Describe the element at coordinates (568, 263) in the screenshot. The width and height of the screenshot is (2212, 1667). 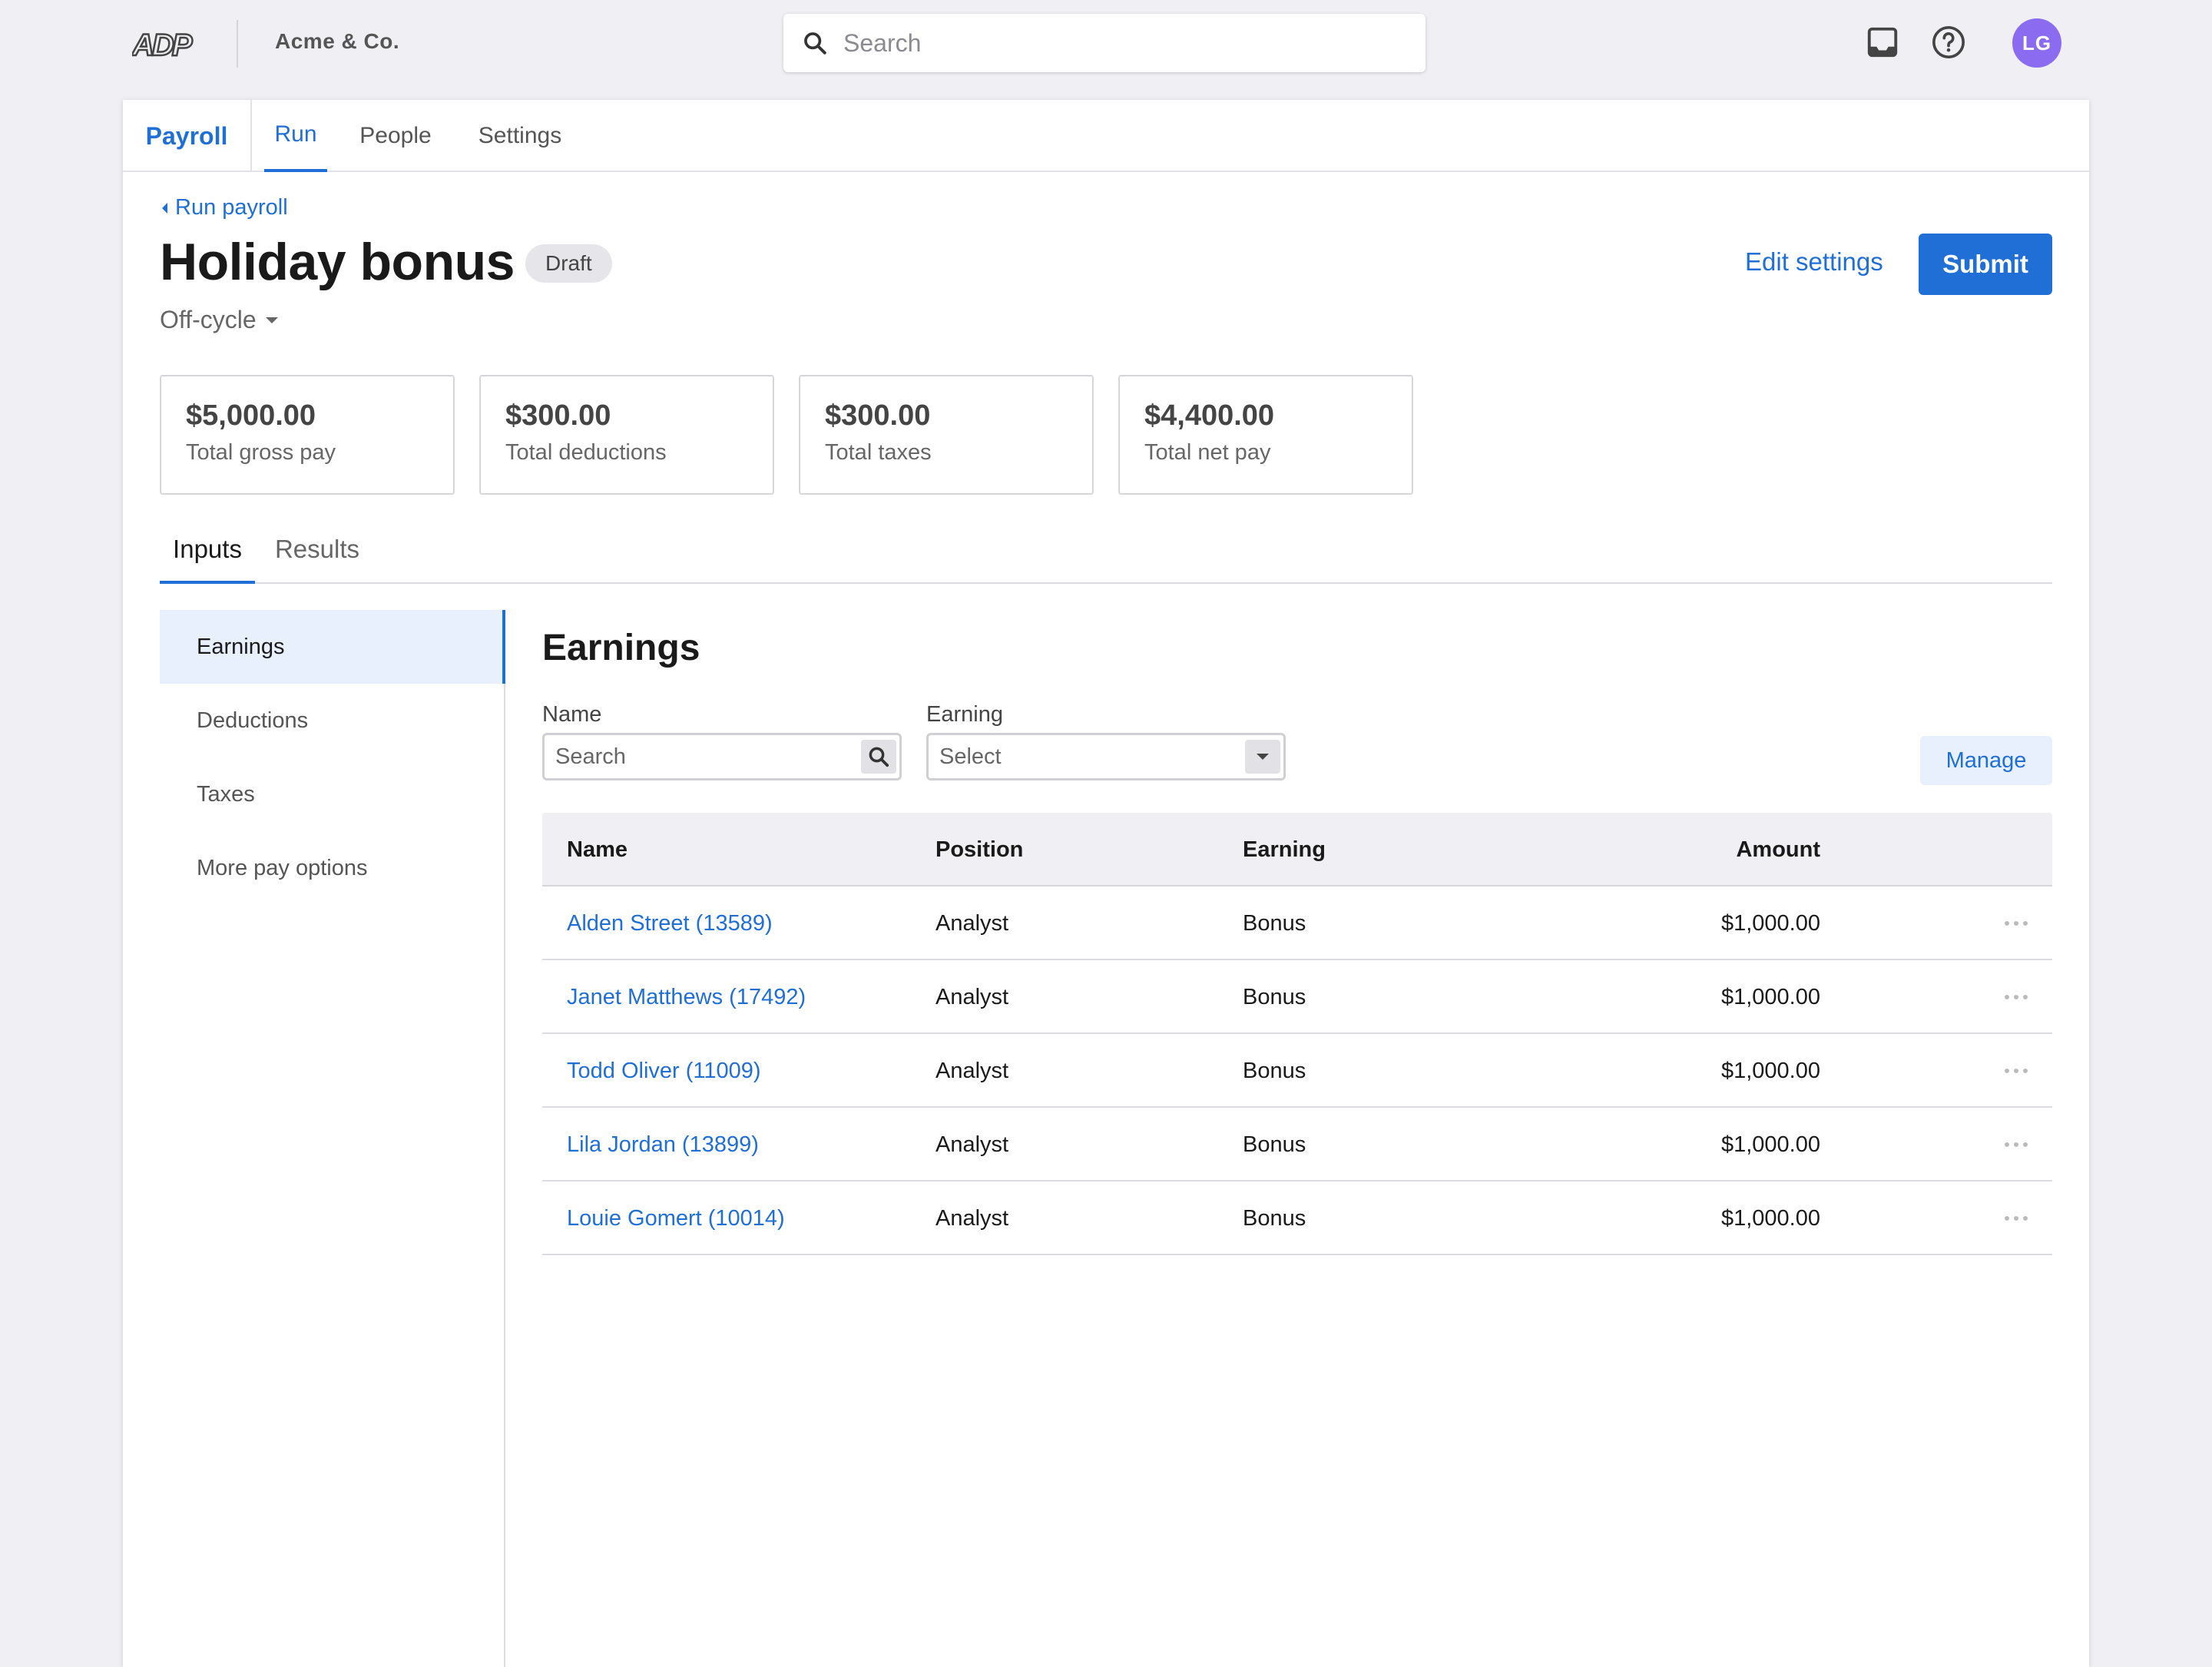
I see `status-badge: Draft` at that location.